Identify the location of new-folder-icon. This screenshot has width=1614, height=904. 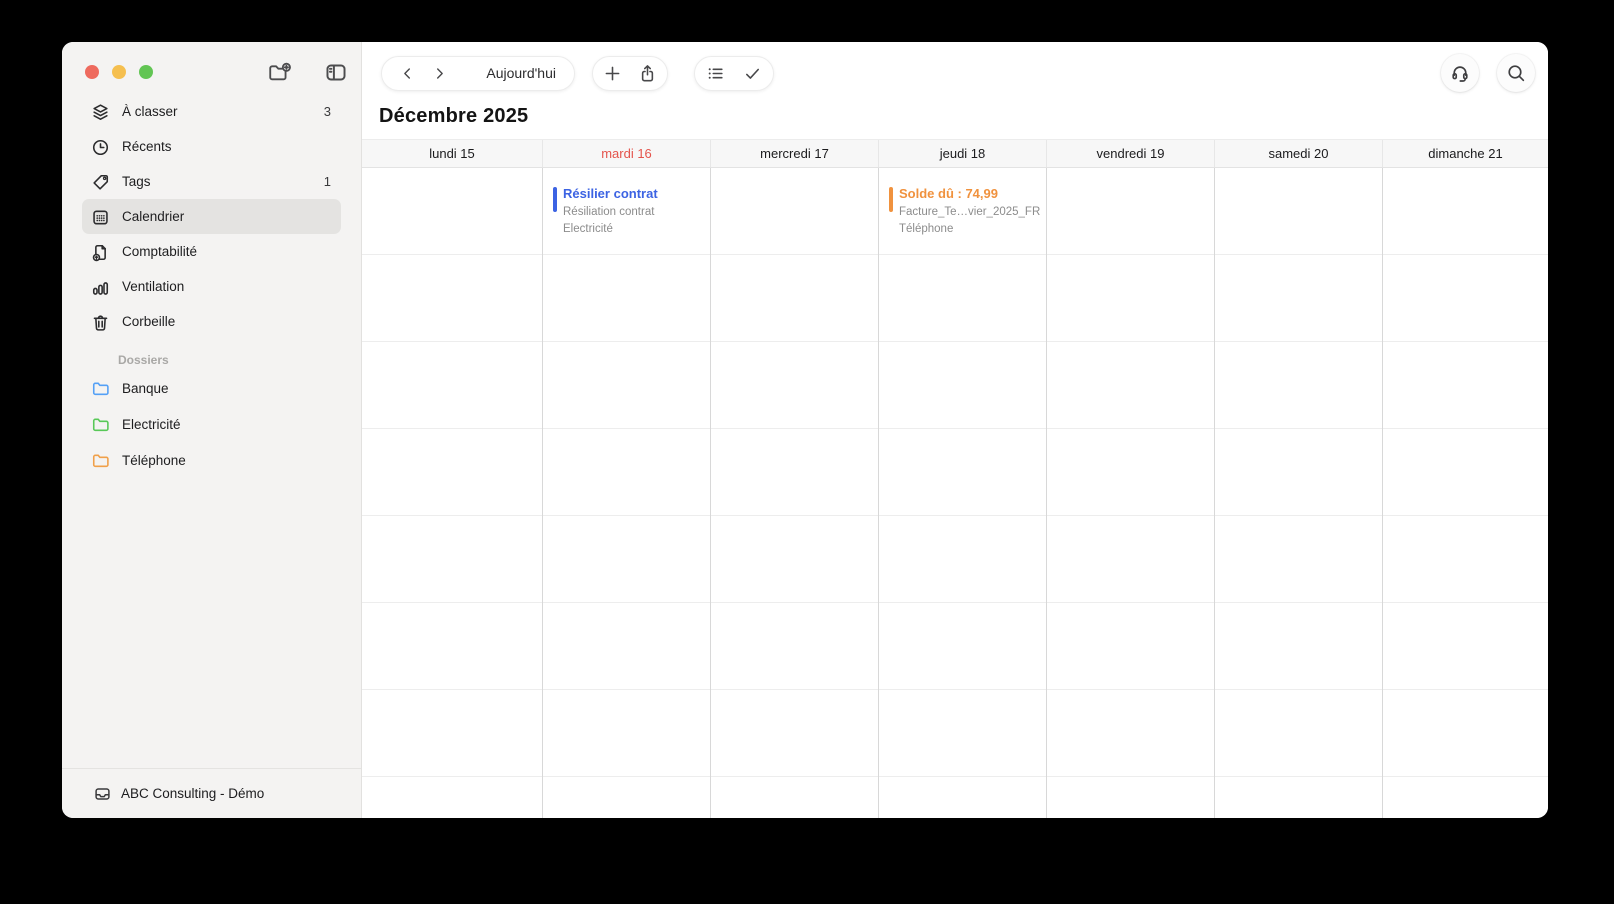
(279, 72).